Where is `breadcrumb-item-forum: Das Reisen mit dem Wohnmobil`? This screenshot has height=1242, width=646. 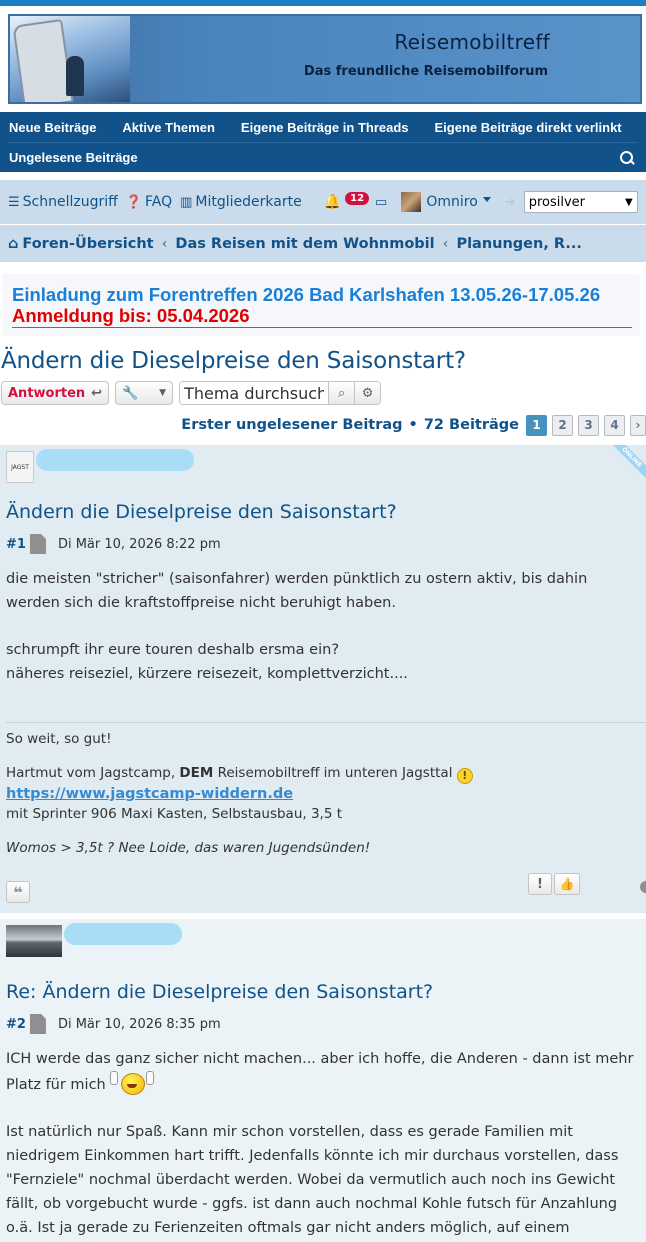
breadcrumb-item-forum: Das Reisen mit dem Wohnmobil is located at coordinates (304, 244).